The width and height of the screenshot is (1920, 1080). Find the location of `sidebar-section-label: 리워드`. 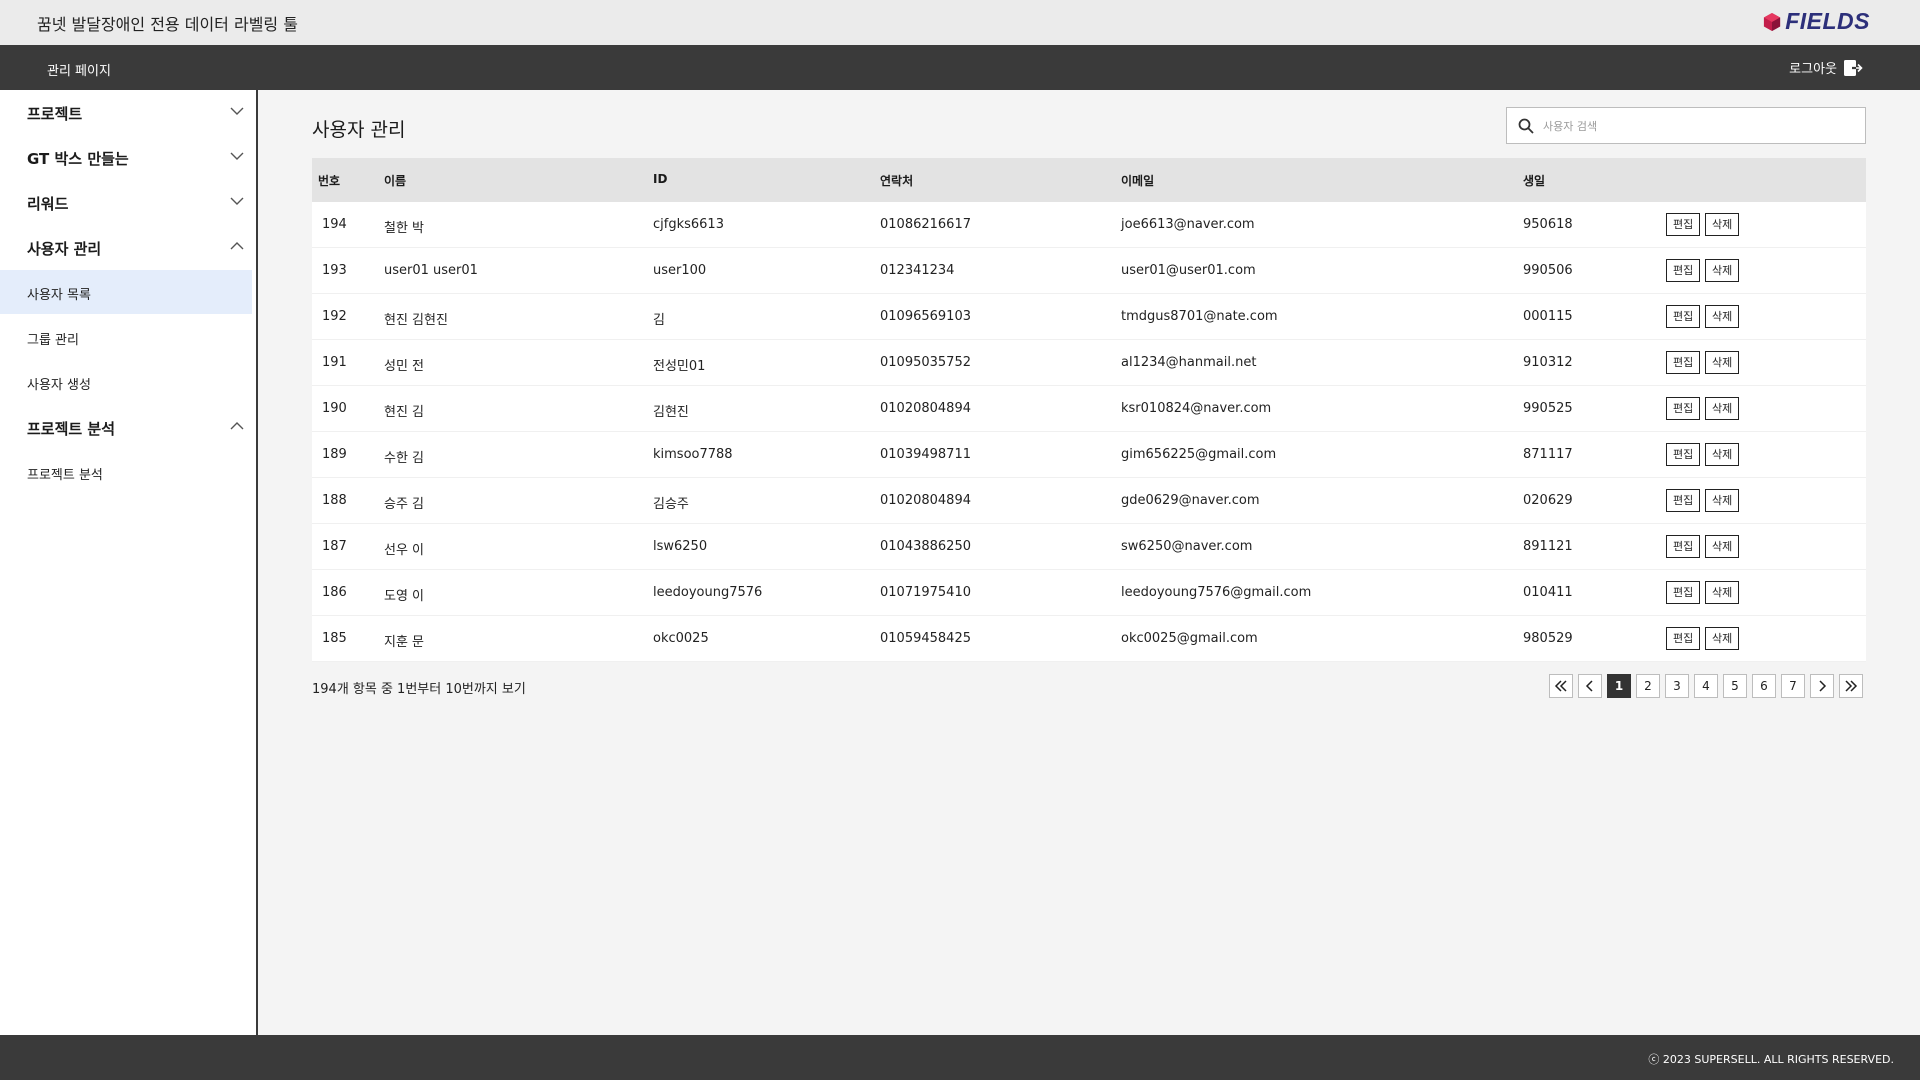

sidebar-section-label: 리워드 is located at coordinates (48, 204).